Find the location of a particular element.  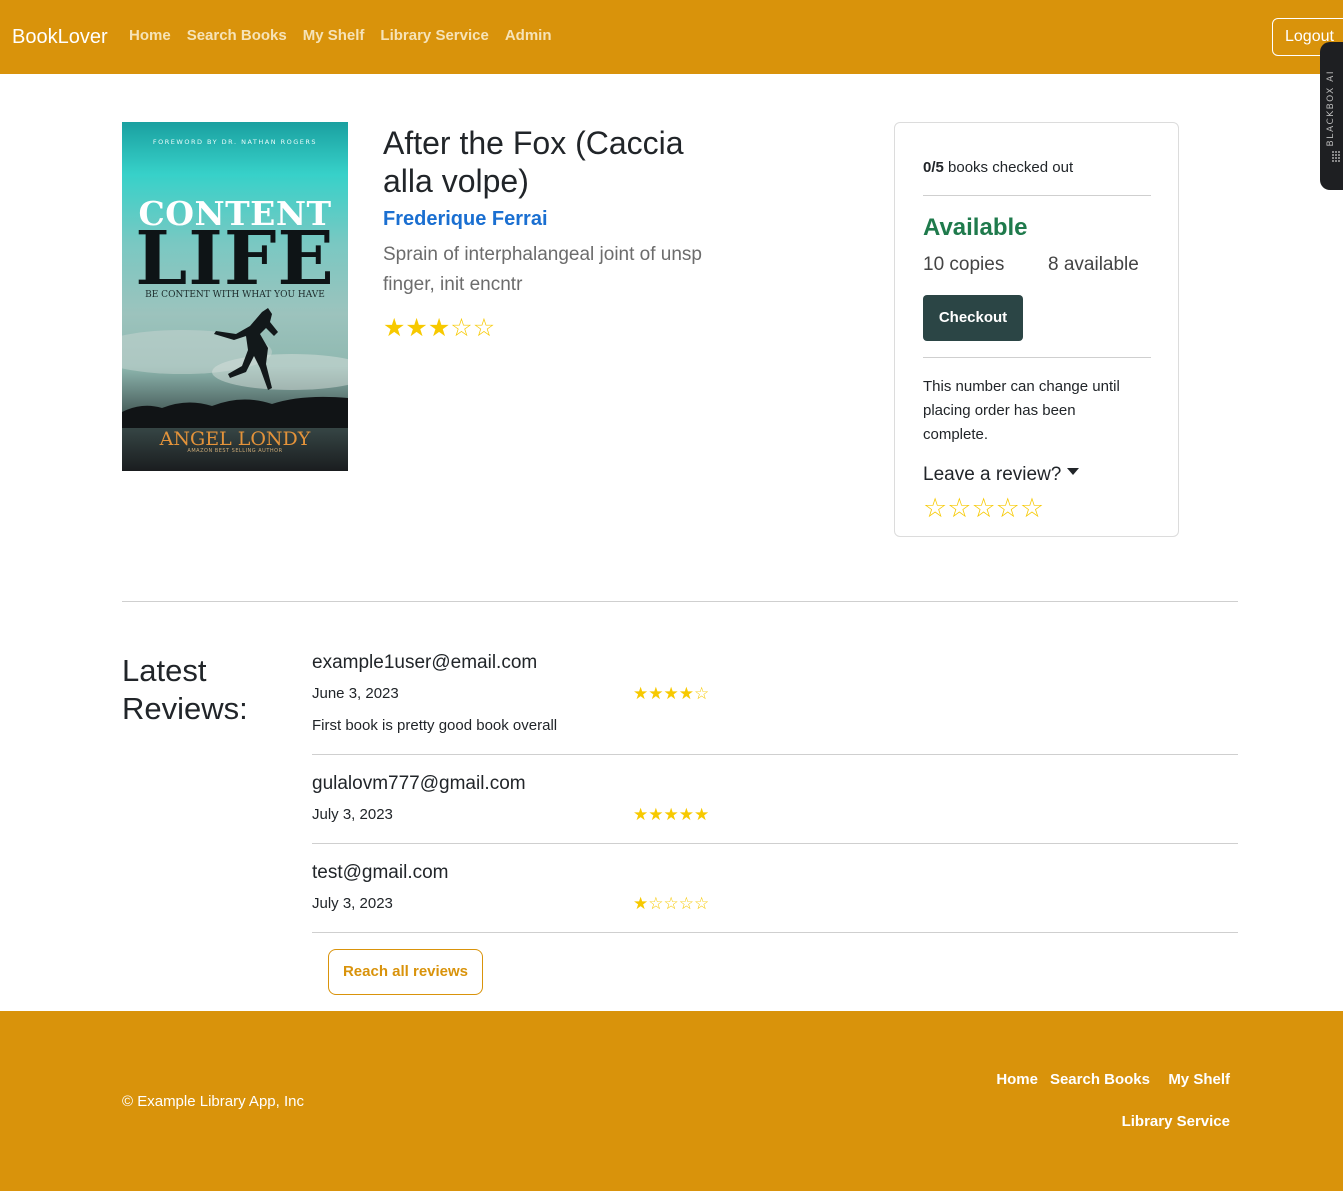

nav-link-admin: Admin is located at coordinates (528, 35).